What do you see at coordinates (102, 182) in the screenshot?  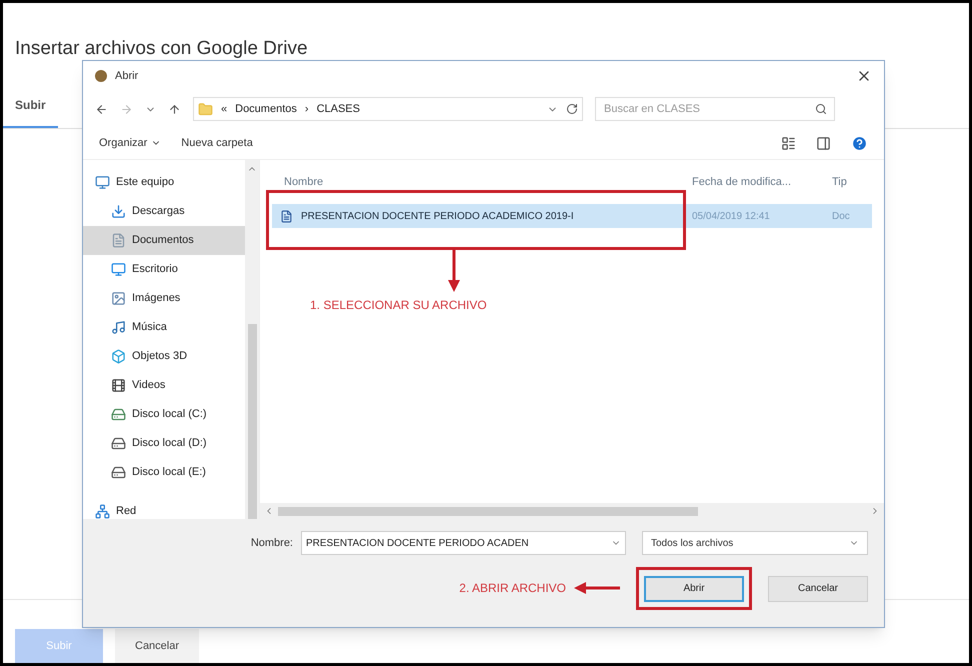 I see `computer-icon` at bounding box center [102, 182].